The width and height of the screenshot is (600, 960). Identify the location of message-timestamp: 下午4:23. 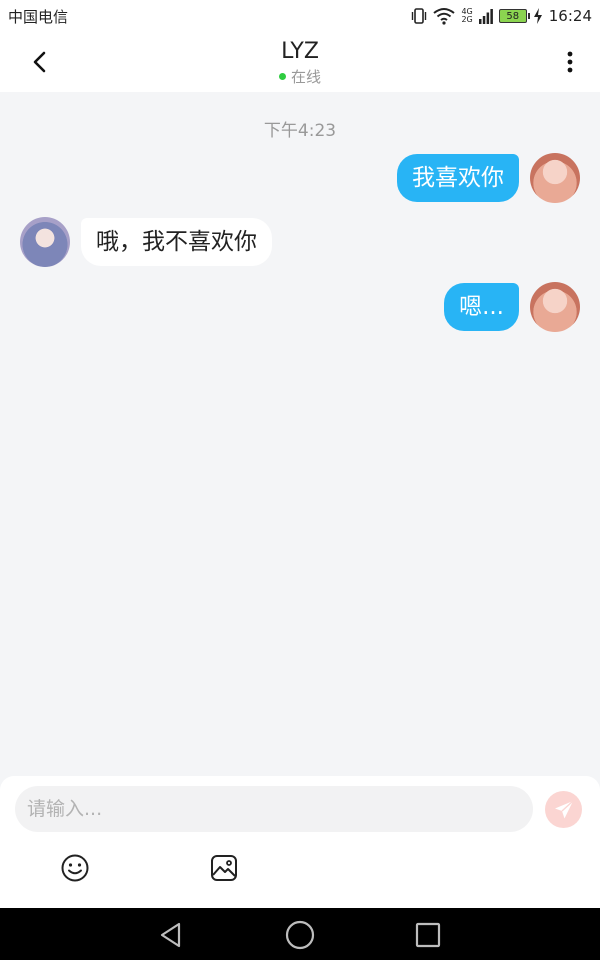
(300, 131).